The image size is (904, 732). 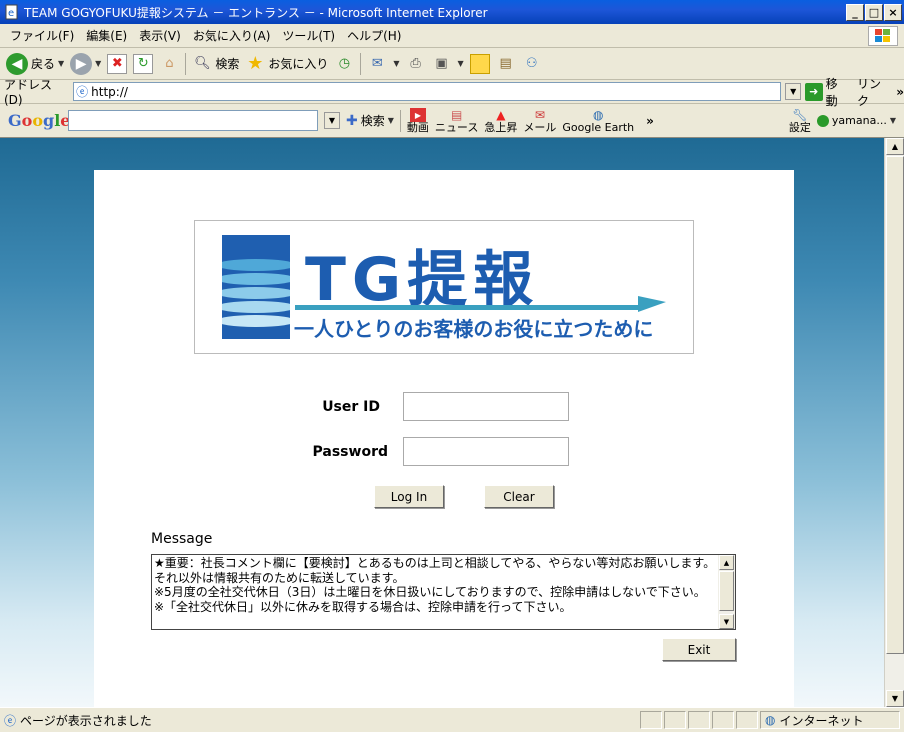 What do you see at coordinates (43, 64) in the screenshot?
I see `back-label: 戻る` at bounding box center [43, 64].